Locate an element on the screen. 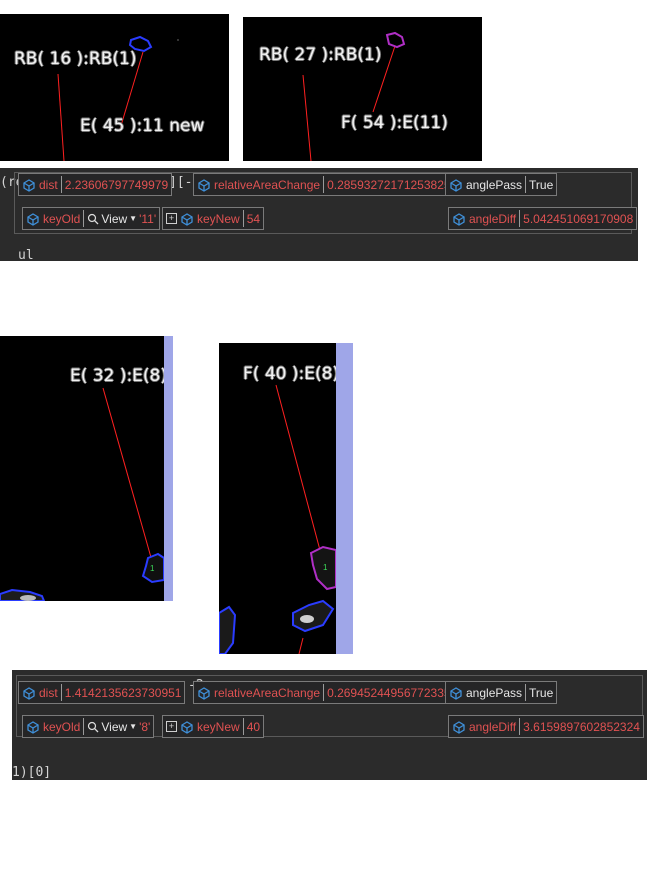 Image resolution: width=657 pixels, height=877 pixels. datatip-value: '8' is located at coordinates (145, 726).